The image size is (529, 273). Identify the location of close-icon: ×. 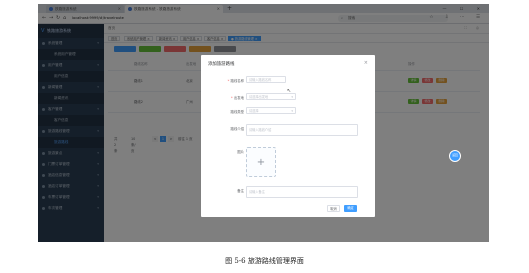
(366, 63).